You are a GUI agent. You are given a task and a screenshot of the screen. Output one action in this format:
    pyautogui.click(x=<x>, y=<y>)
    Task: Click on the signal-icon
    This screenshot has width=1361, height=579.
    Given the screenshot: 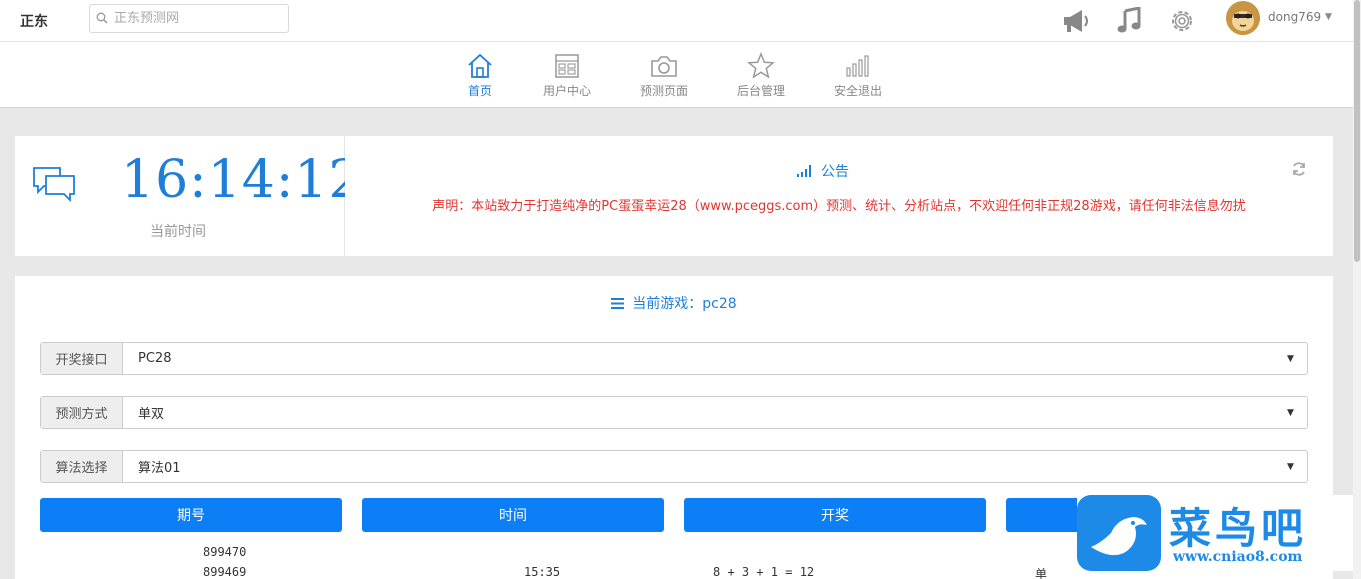 What is the action you would take?
    pyautogui.click(x=804, y=171)
    